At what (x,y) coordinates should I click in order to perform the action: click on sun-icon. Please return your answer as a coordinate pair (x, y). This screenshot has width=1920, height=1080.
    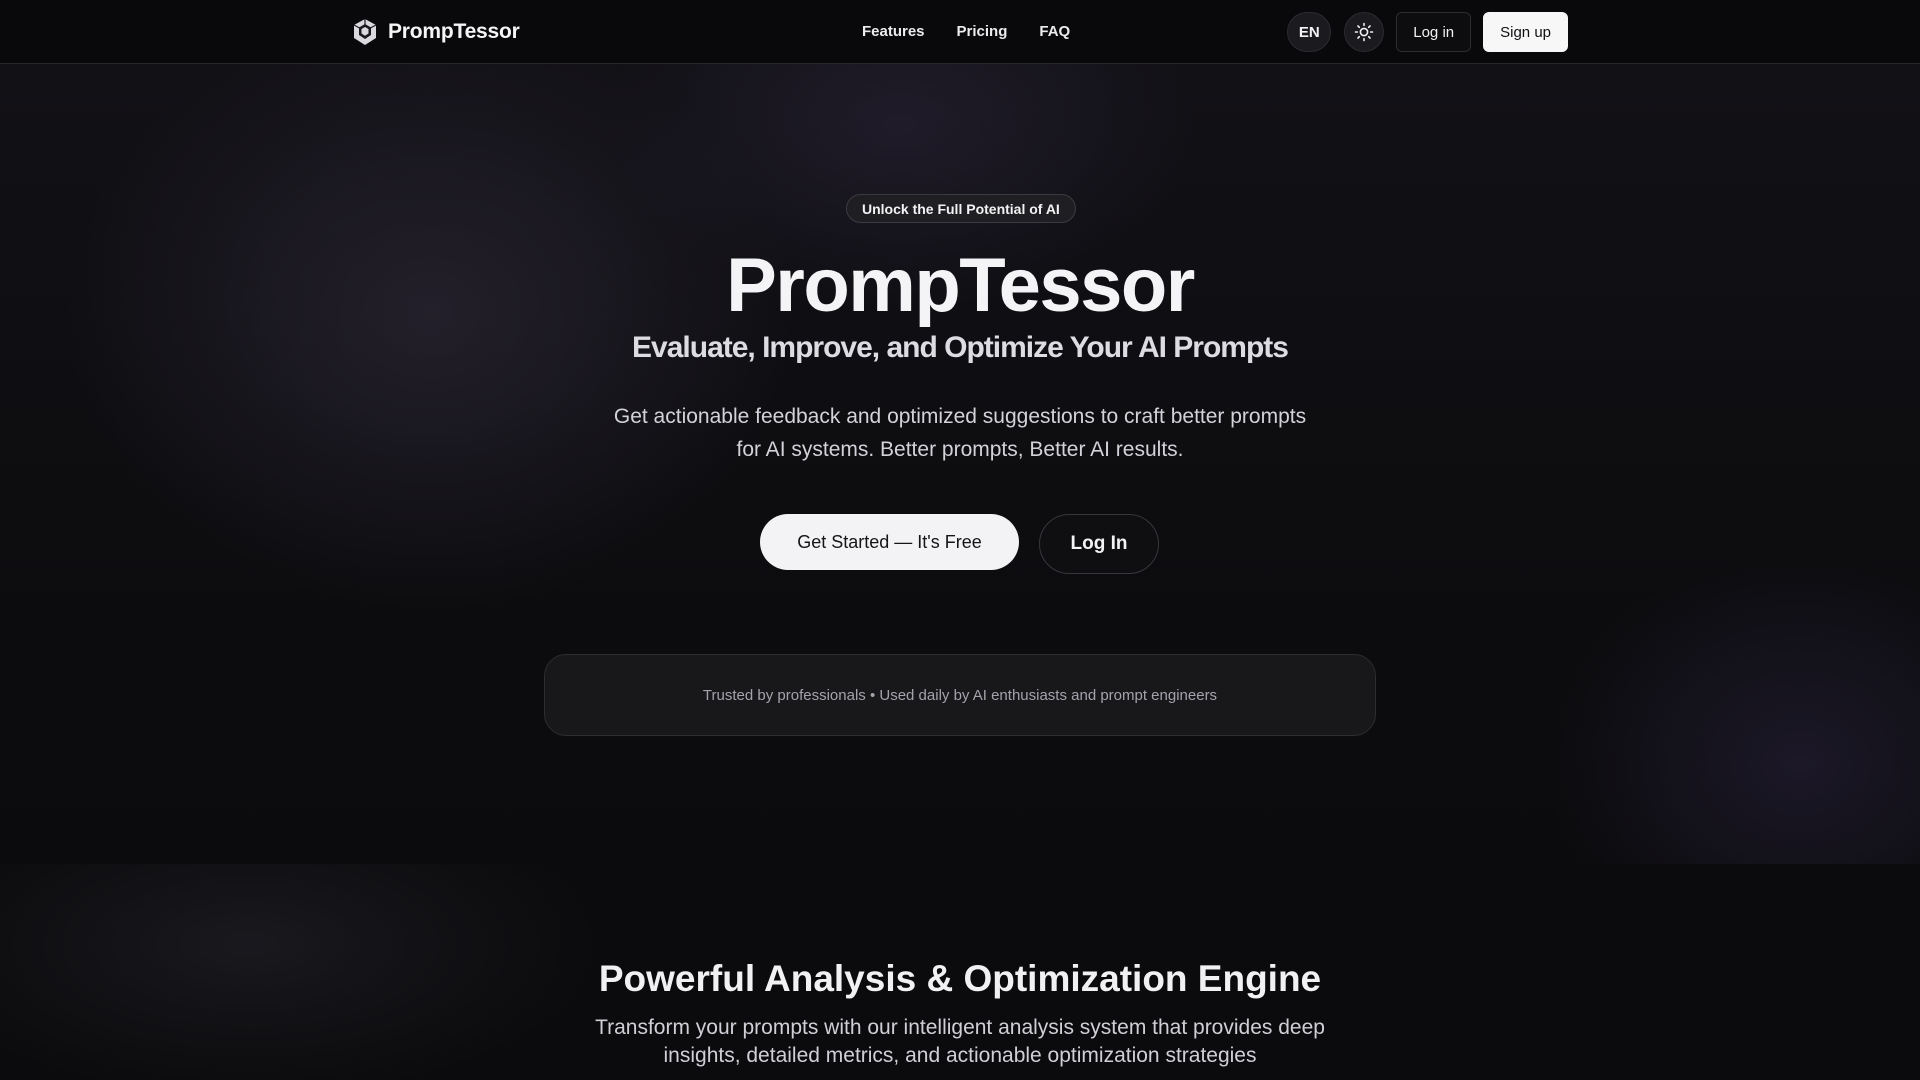
    Looking at the image, I should click on (1364, 32).